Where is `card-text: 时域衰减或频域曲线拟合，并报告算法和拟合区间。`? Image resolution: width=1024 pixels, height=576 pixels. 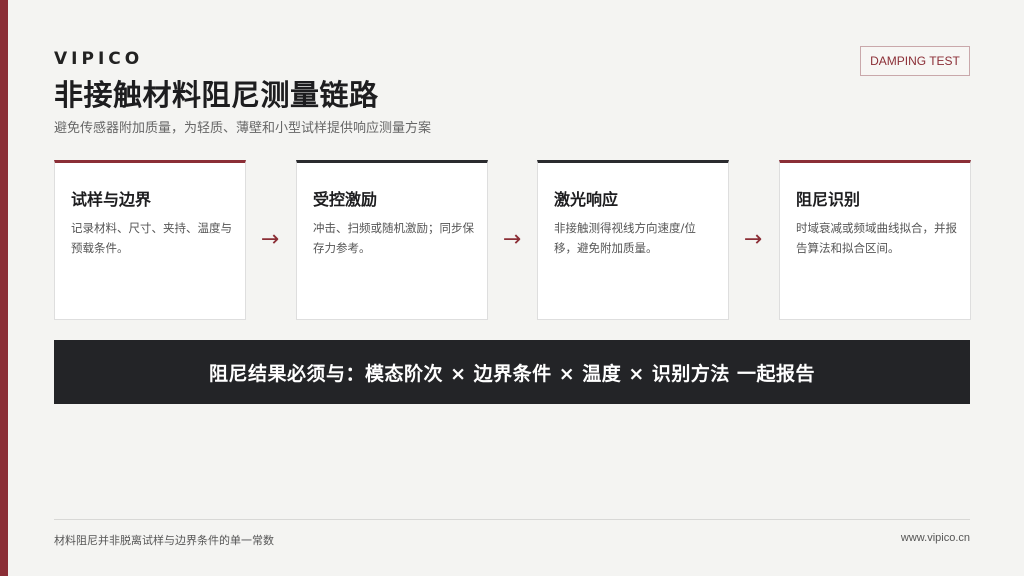
card-text: 时域衰减或频域曲线拟合，并报告算法和拟合区间。 is located at coordinates (876, 238).